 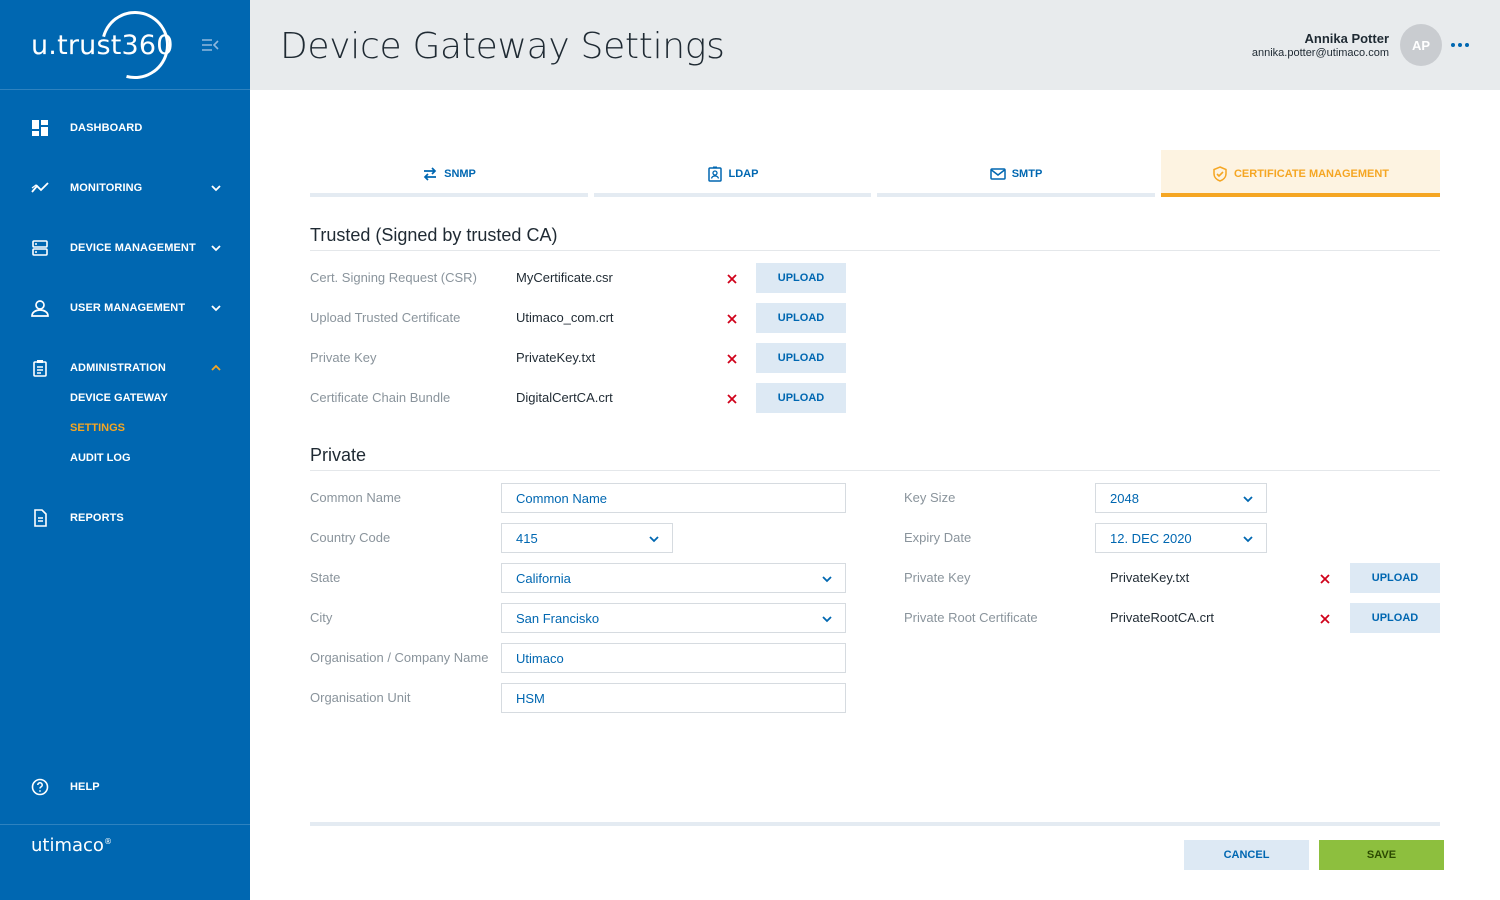 What do you see at coordinates (587, 538) in the screenshot?
I see `country-code-select: 415` at bounding box center [587, 538].